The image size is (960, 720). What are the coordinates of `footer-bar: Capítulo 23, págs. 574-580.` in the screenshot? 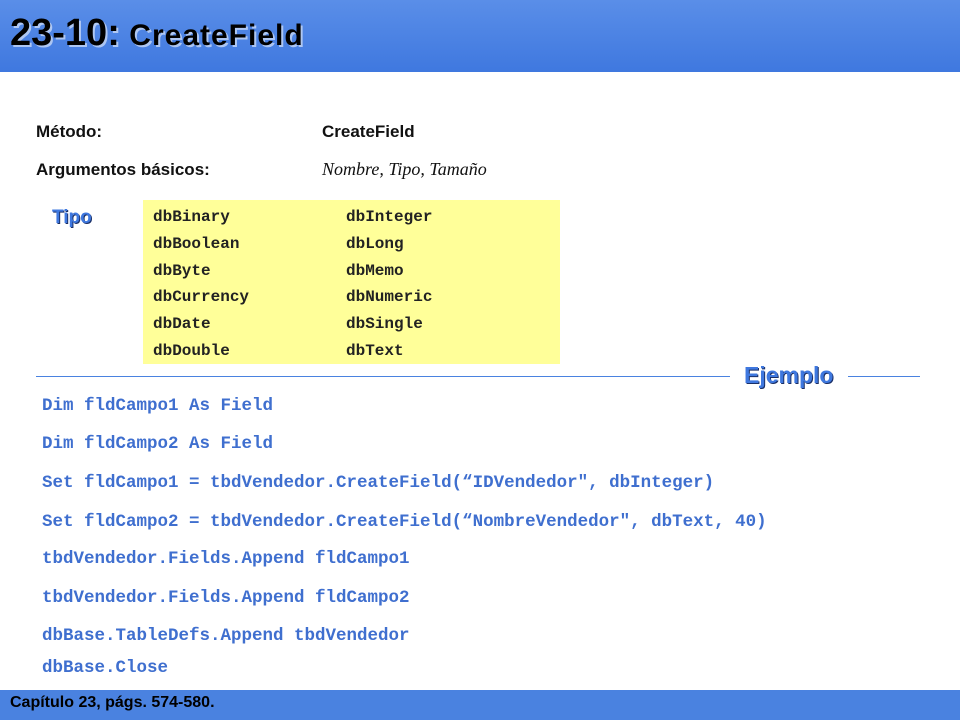 It's located at (480, 705).